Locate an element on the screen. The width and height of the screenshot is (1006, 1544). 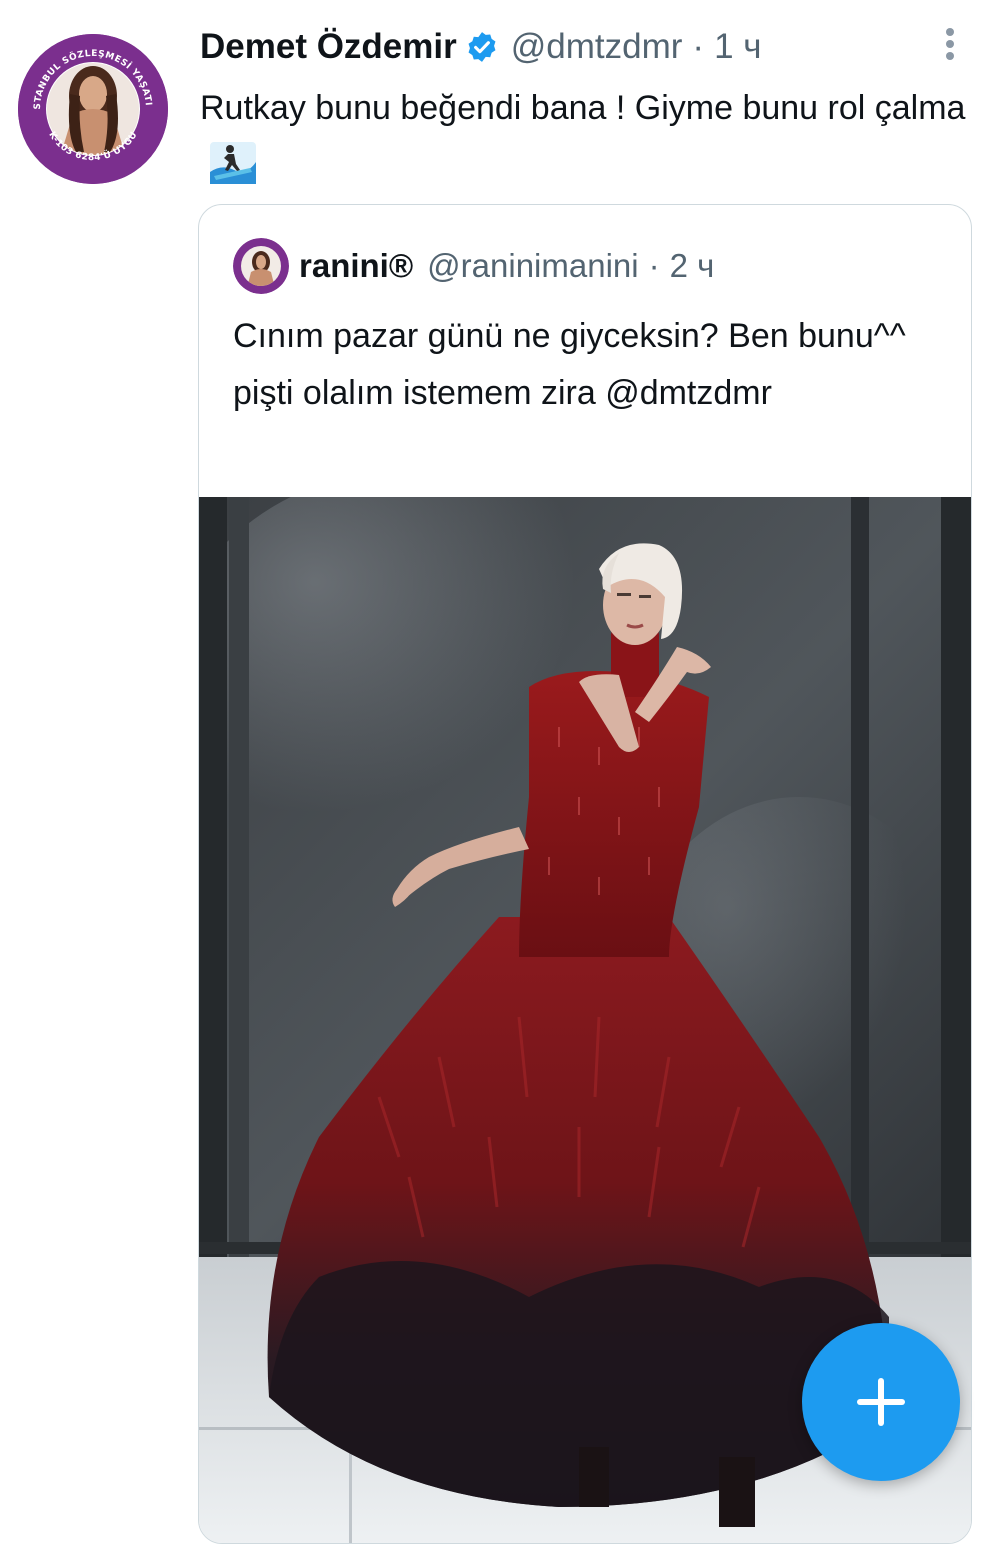
verified-badge-icon is located at coordinates (482, 47).